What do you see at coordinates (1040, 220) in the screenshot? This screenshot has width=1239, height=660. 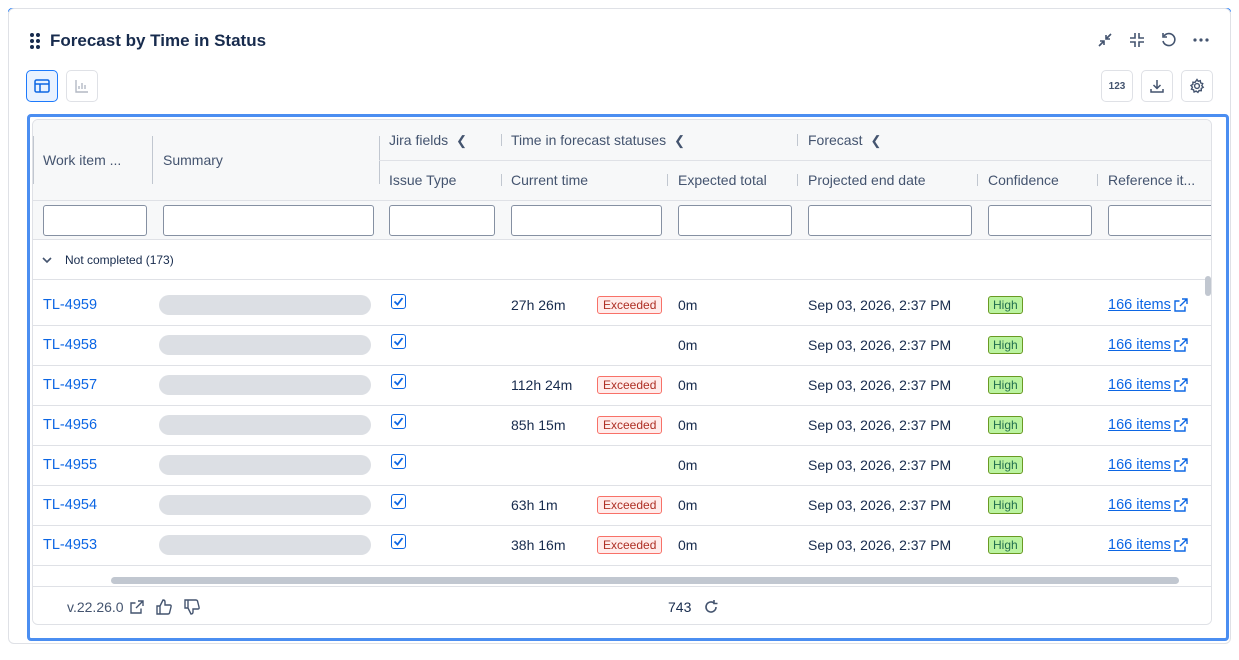 I see `filter-input-confidence` at bounding box center [1040, 220].